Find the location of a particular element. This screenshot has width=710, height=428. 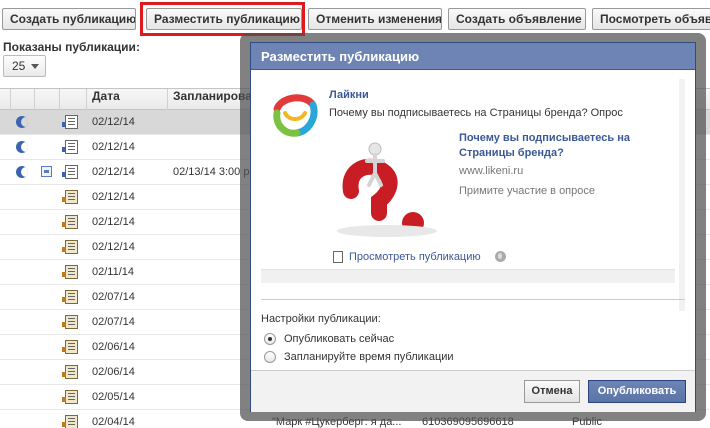

link-description: Примите участие в опросе is located at coordinates (527, 191).